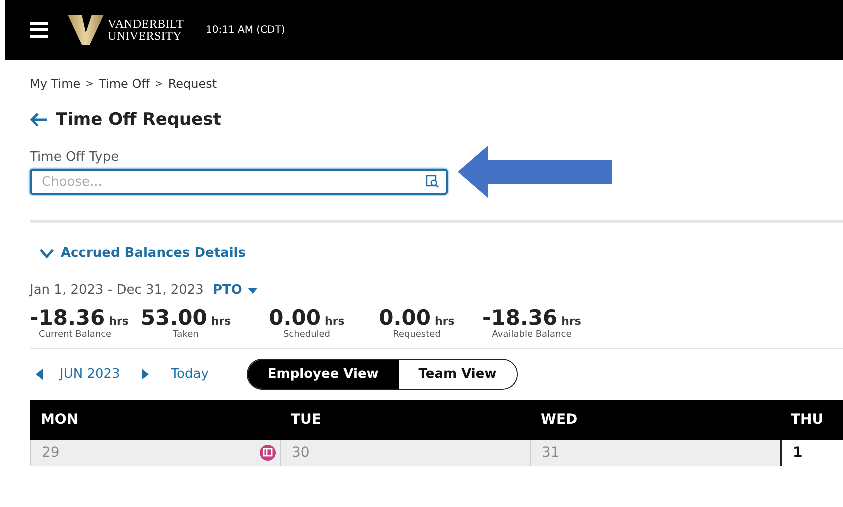  What do you see at coordinates (51, 453) in the screenshot?
I see `date-number: 29` at bounding box center [51, 453].